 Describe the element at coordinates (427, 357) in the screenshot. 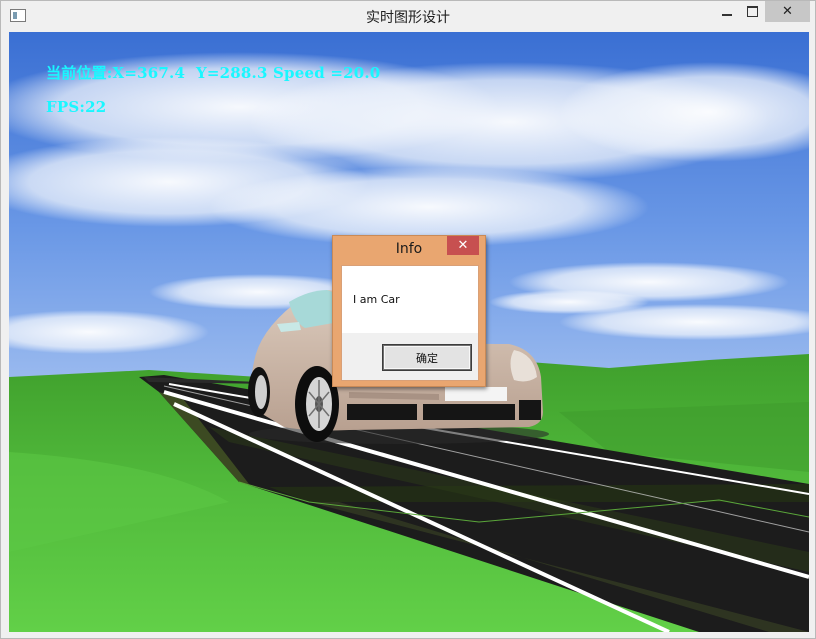

I see `ok-button: 确定` at that location.